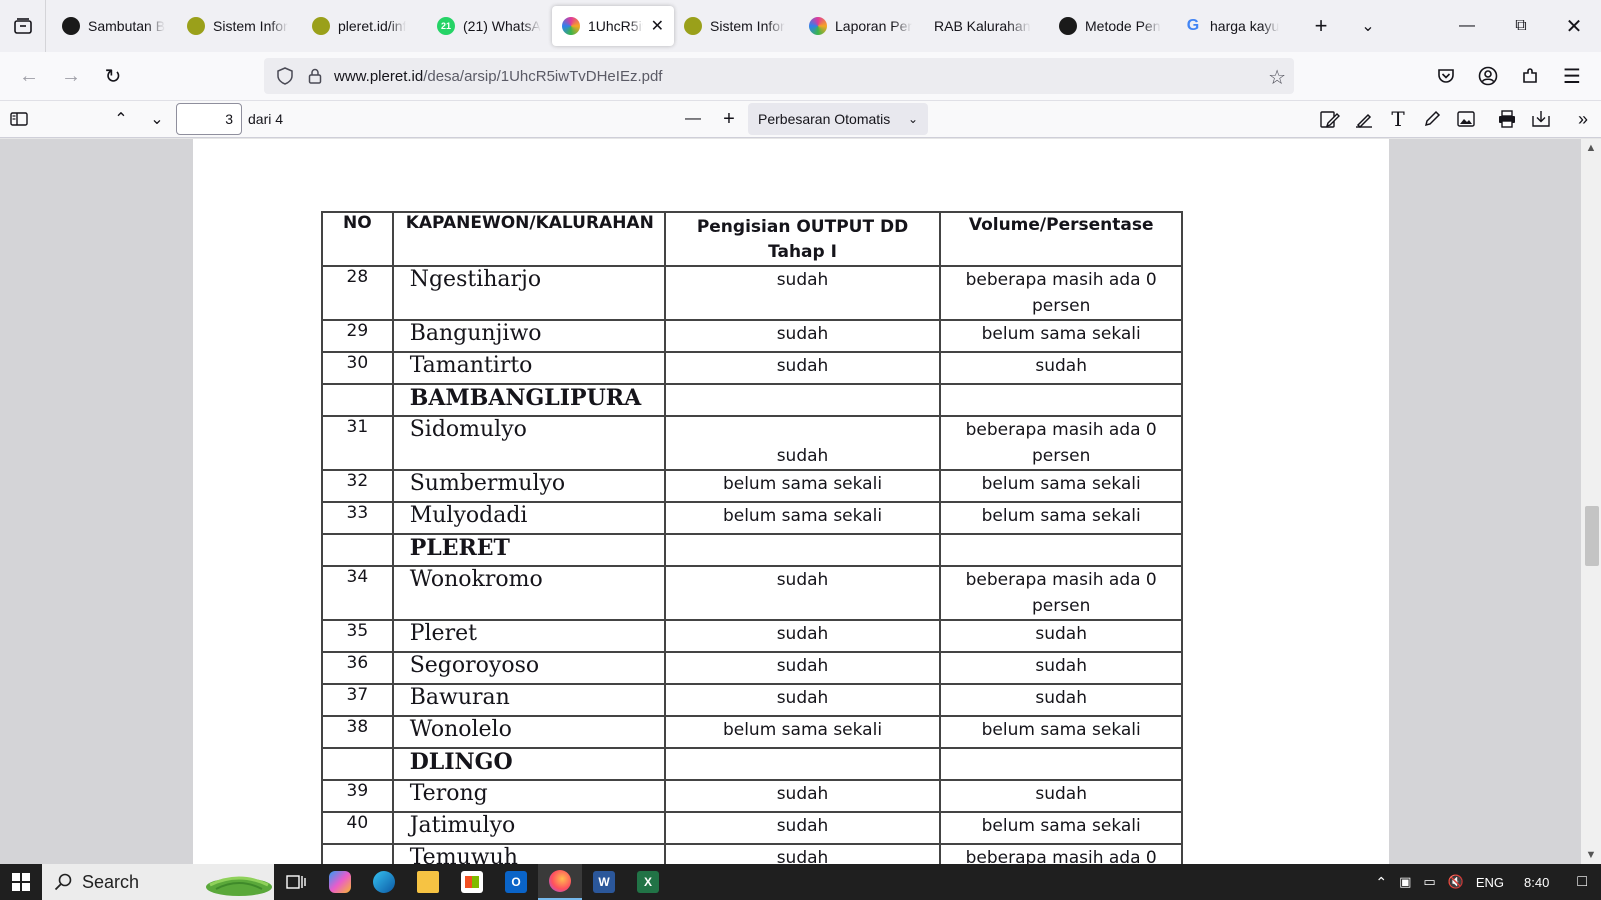 Image resolution: width=1601 pixels, height=900 pixels. What do you see at coordinates (379, 76) in the screenshot?
I see `url-host: www.pleret.id` at bounding box center [379, 76].